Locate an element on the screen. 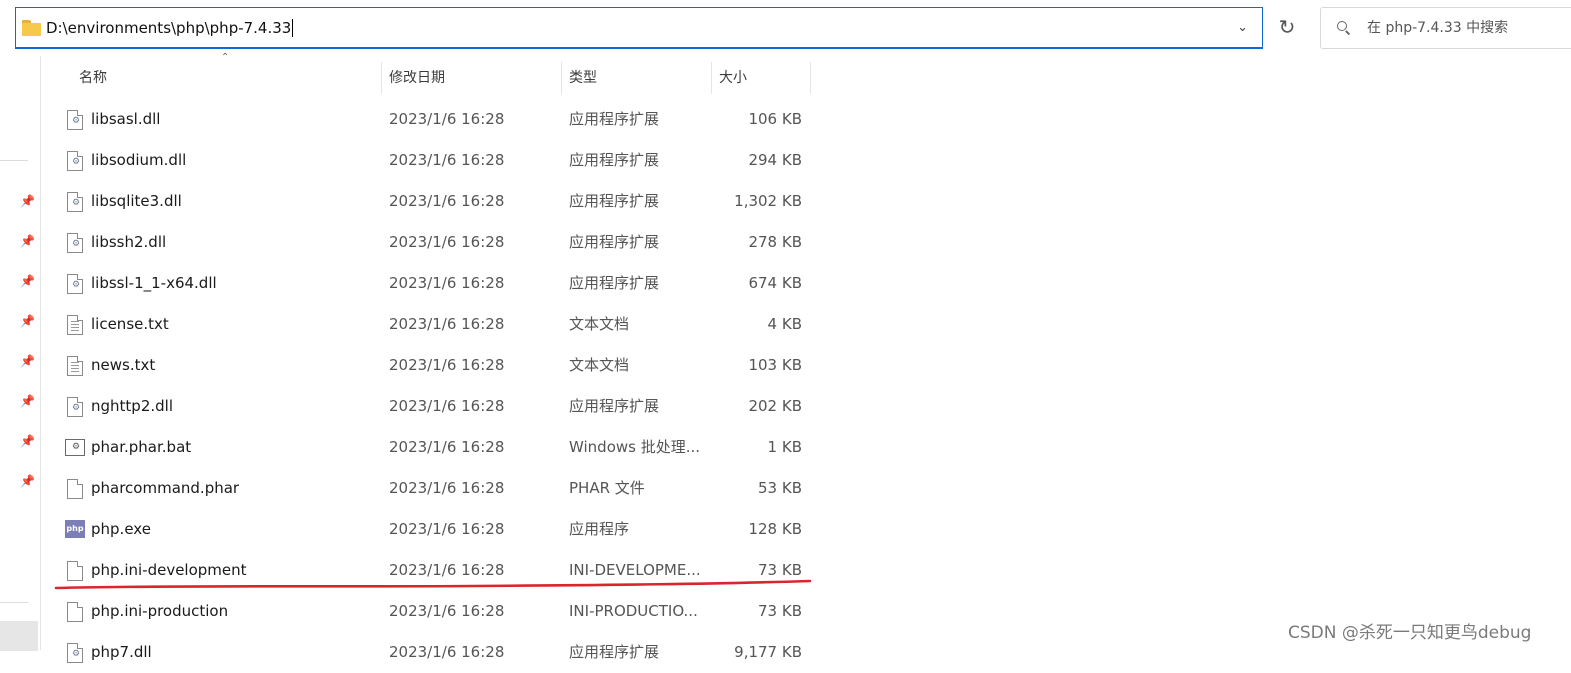 The width and height of the screenshot is (1571, 673). file-size: 53 KB is located at coordinates (780, 488).